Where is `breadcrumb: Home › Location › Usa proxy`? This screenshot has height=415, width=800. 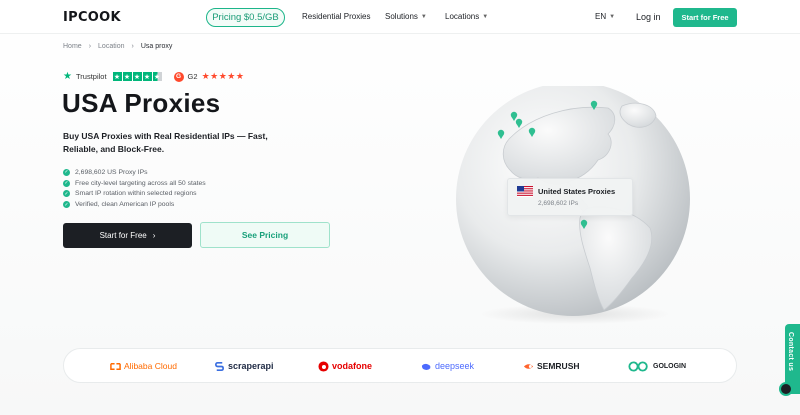
breadcrumb: Home › Location › Usa proxy is located at coordinates (117, 46).